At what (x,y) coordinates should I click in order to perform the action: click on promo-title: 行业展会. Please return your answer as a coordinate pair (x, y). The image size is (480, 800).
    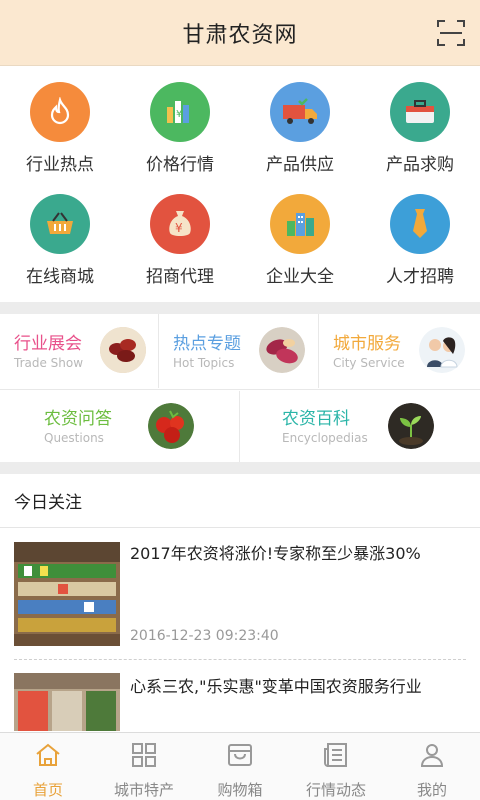
    Looking at the image, I should click on (48, 343).